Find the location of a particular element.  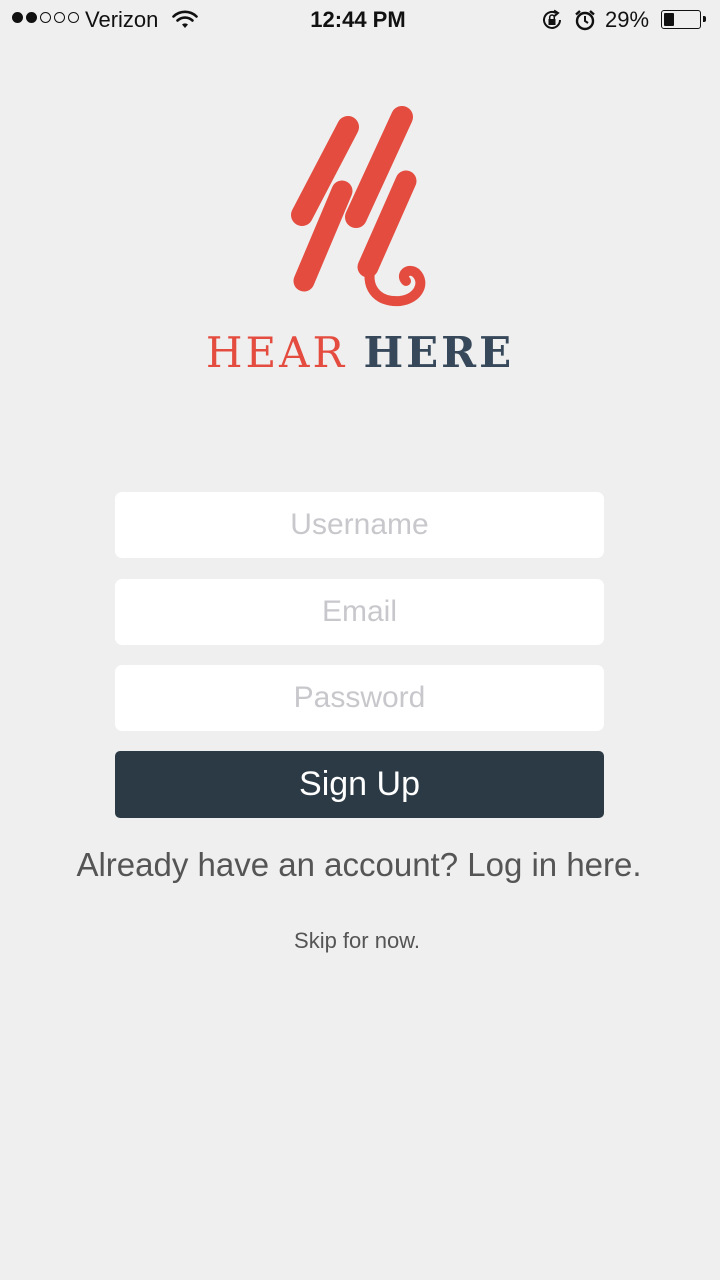

battery-terminal is located at coordinates (704, 19).